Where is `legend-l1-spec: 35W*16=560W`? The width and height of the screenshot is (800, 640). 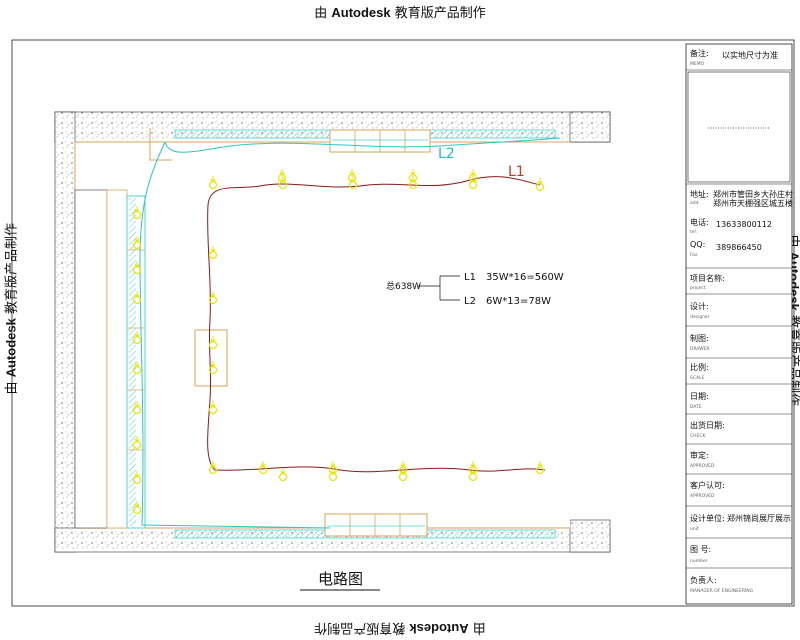 legend-l1-spec: 35W*16=560W is located at coordinates (525, 277).